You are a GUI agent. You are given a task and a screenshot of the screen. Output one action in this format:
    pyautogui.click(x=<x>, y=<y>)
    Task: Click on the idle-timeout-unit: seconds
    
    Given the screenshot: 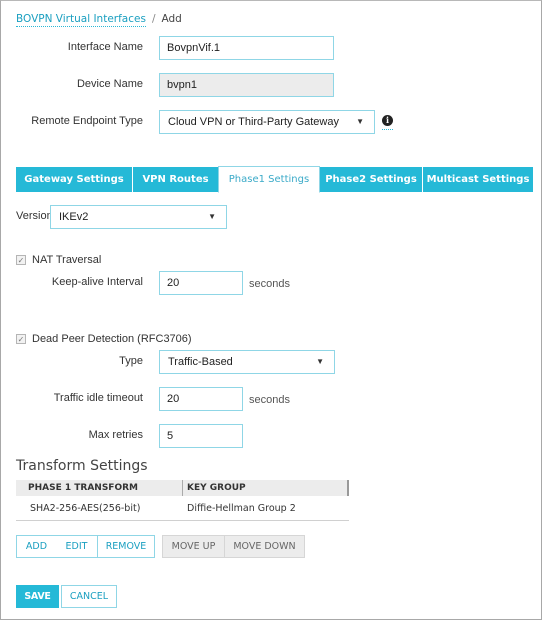 What is the action you would take?
    pyautogui.click(x=269, y=400)
    